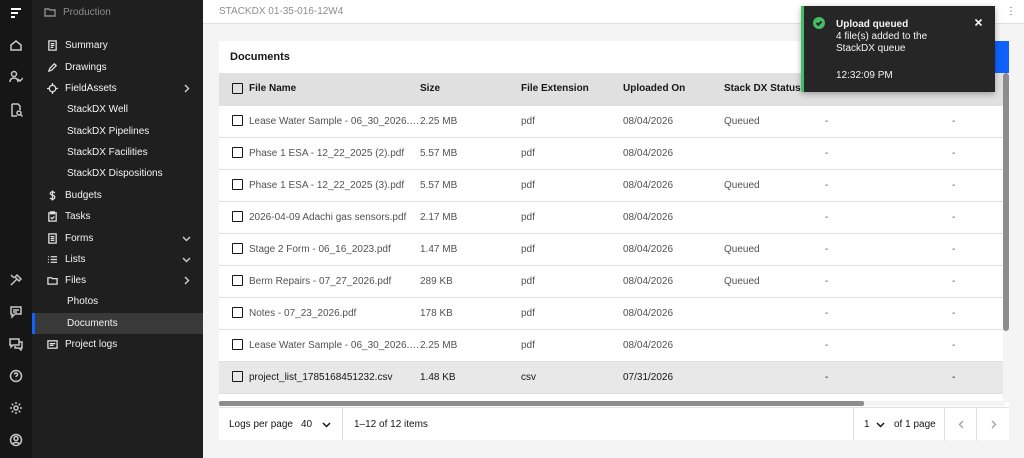  Describe the element at coordinates (334, 313) in the screenshot. I see `cell-file-name: Notes - 07_23_2026.pdf` at that location.